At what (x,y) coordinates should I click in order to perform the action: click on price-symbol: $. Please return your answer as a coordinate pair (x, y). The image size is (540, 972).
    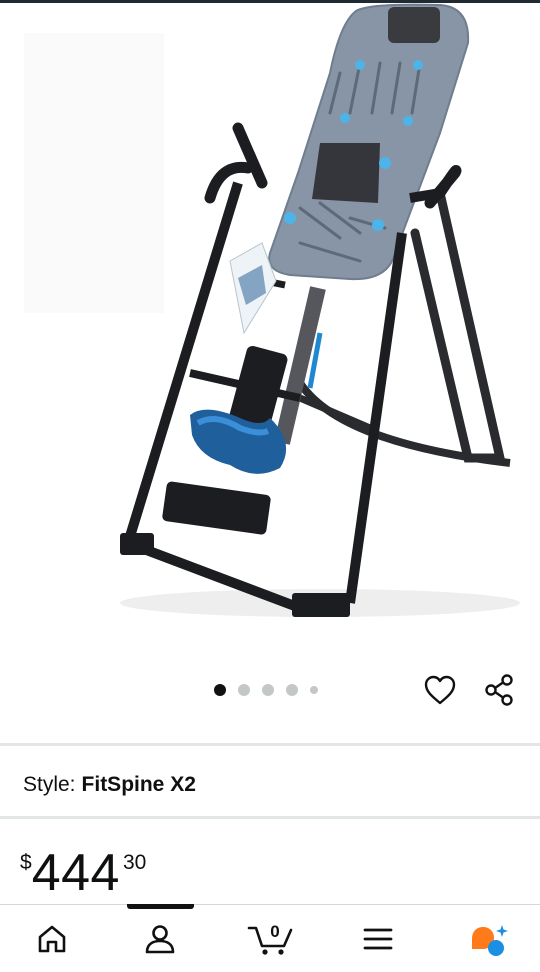
    Looking at the image, I should click on (26, 862).